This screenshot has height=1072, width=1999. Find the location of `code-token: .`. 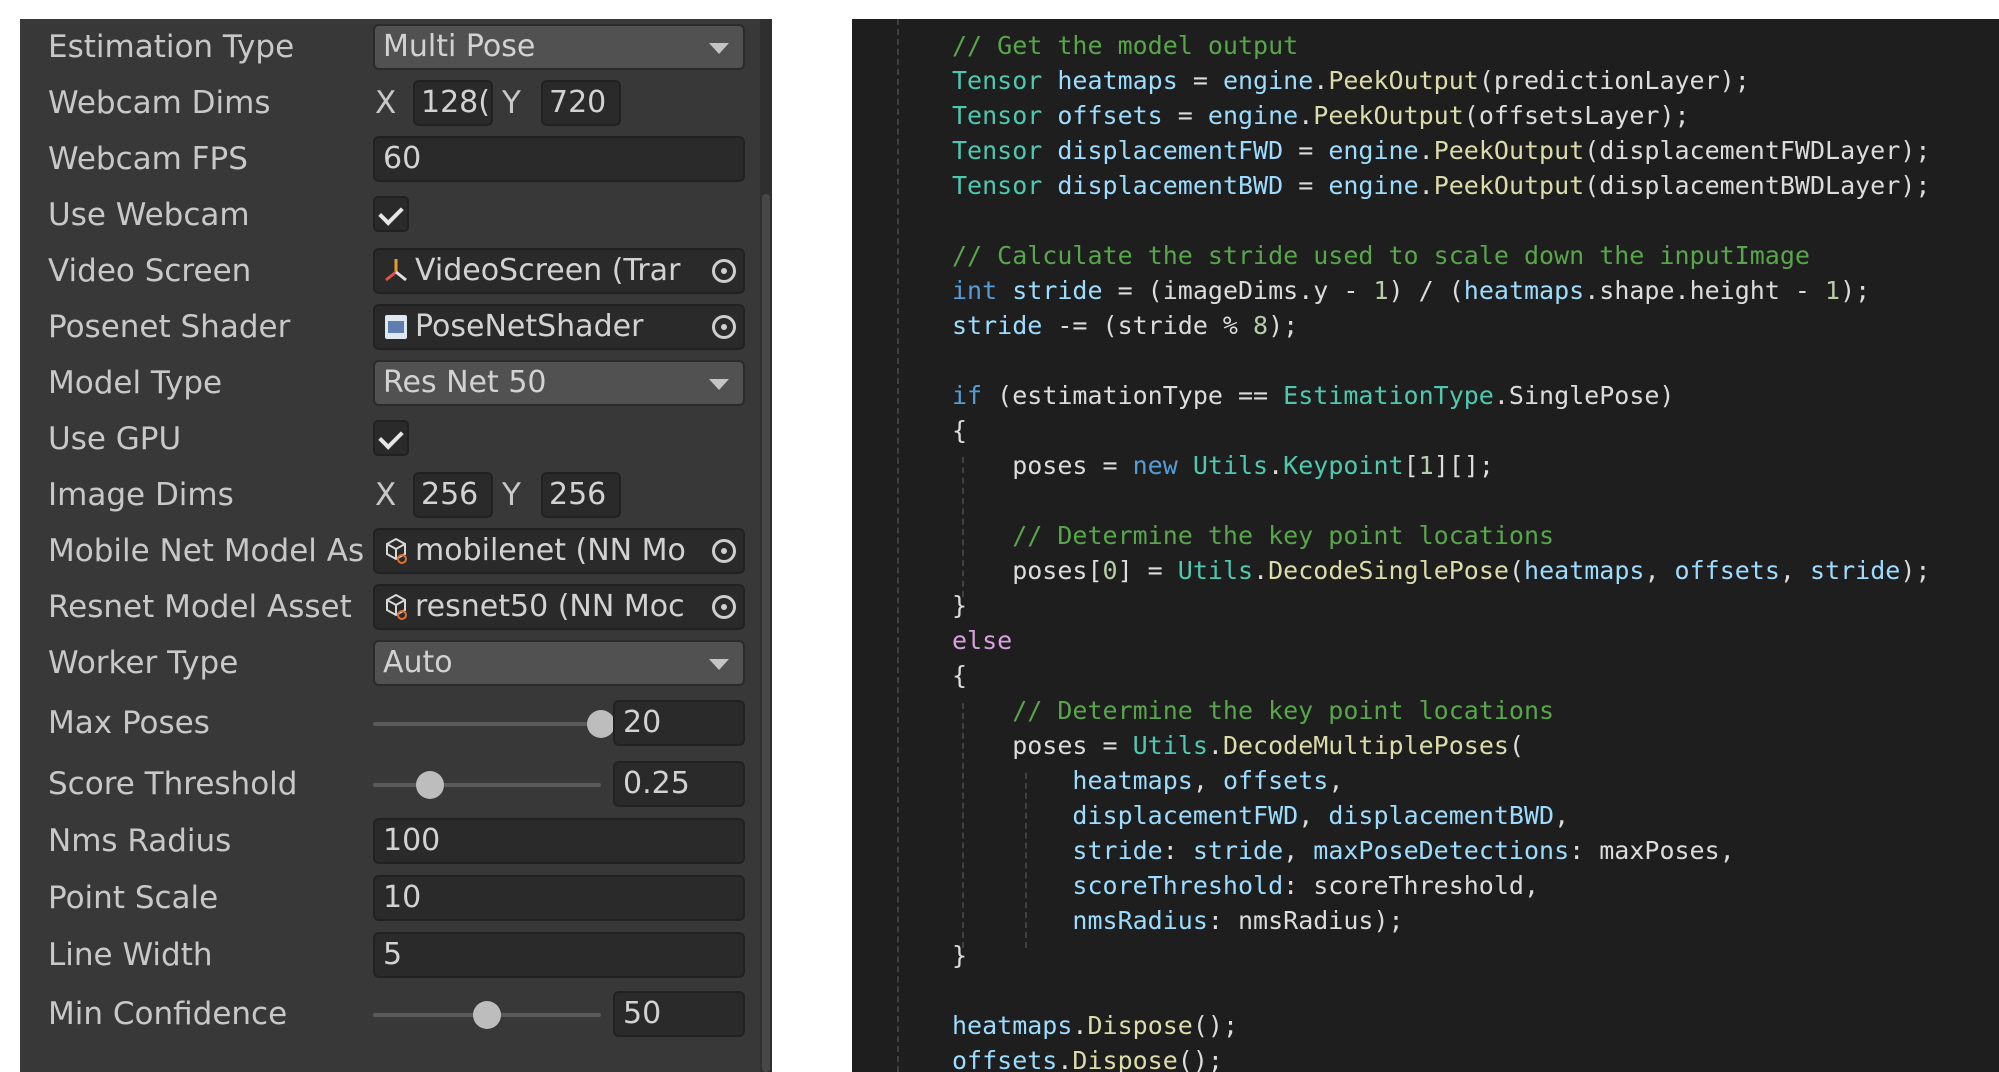

code-token: . is located at coordinates (1426, 150).